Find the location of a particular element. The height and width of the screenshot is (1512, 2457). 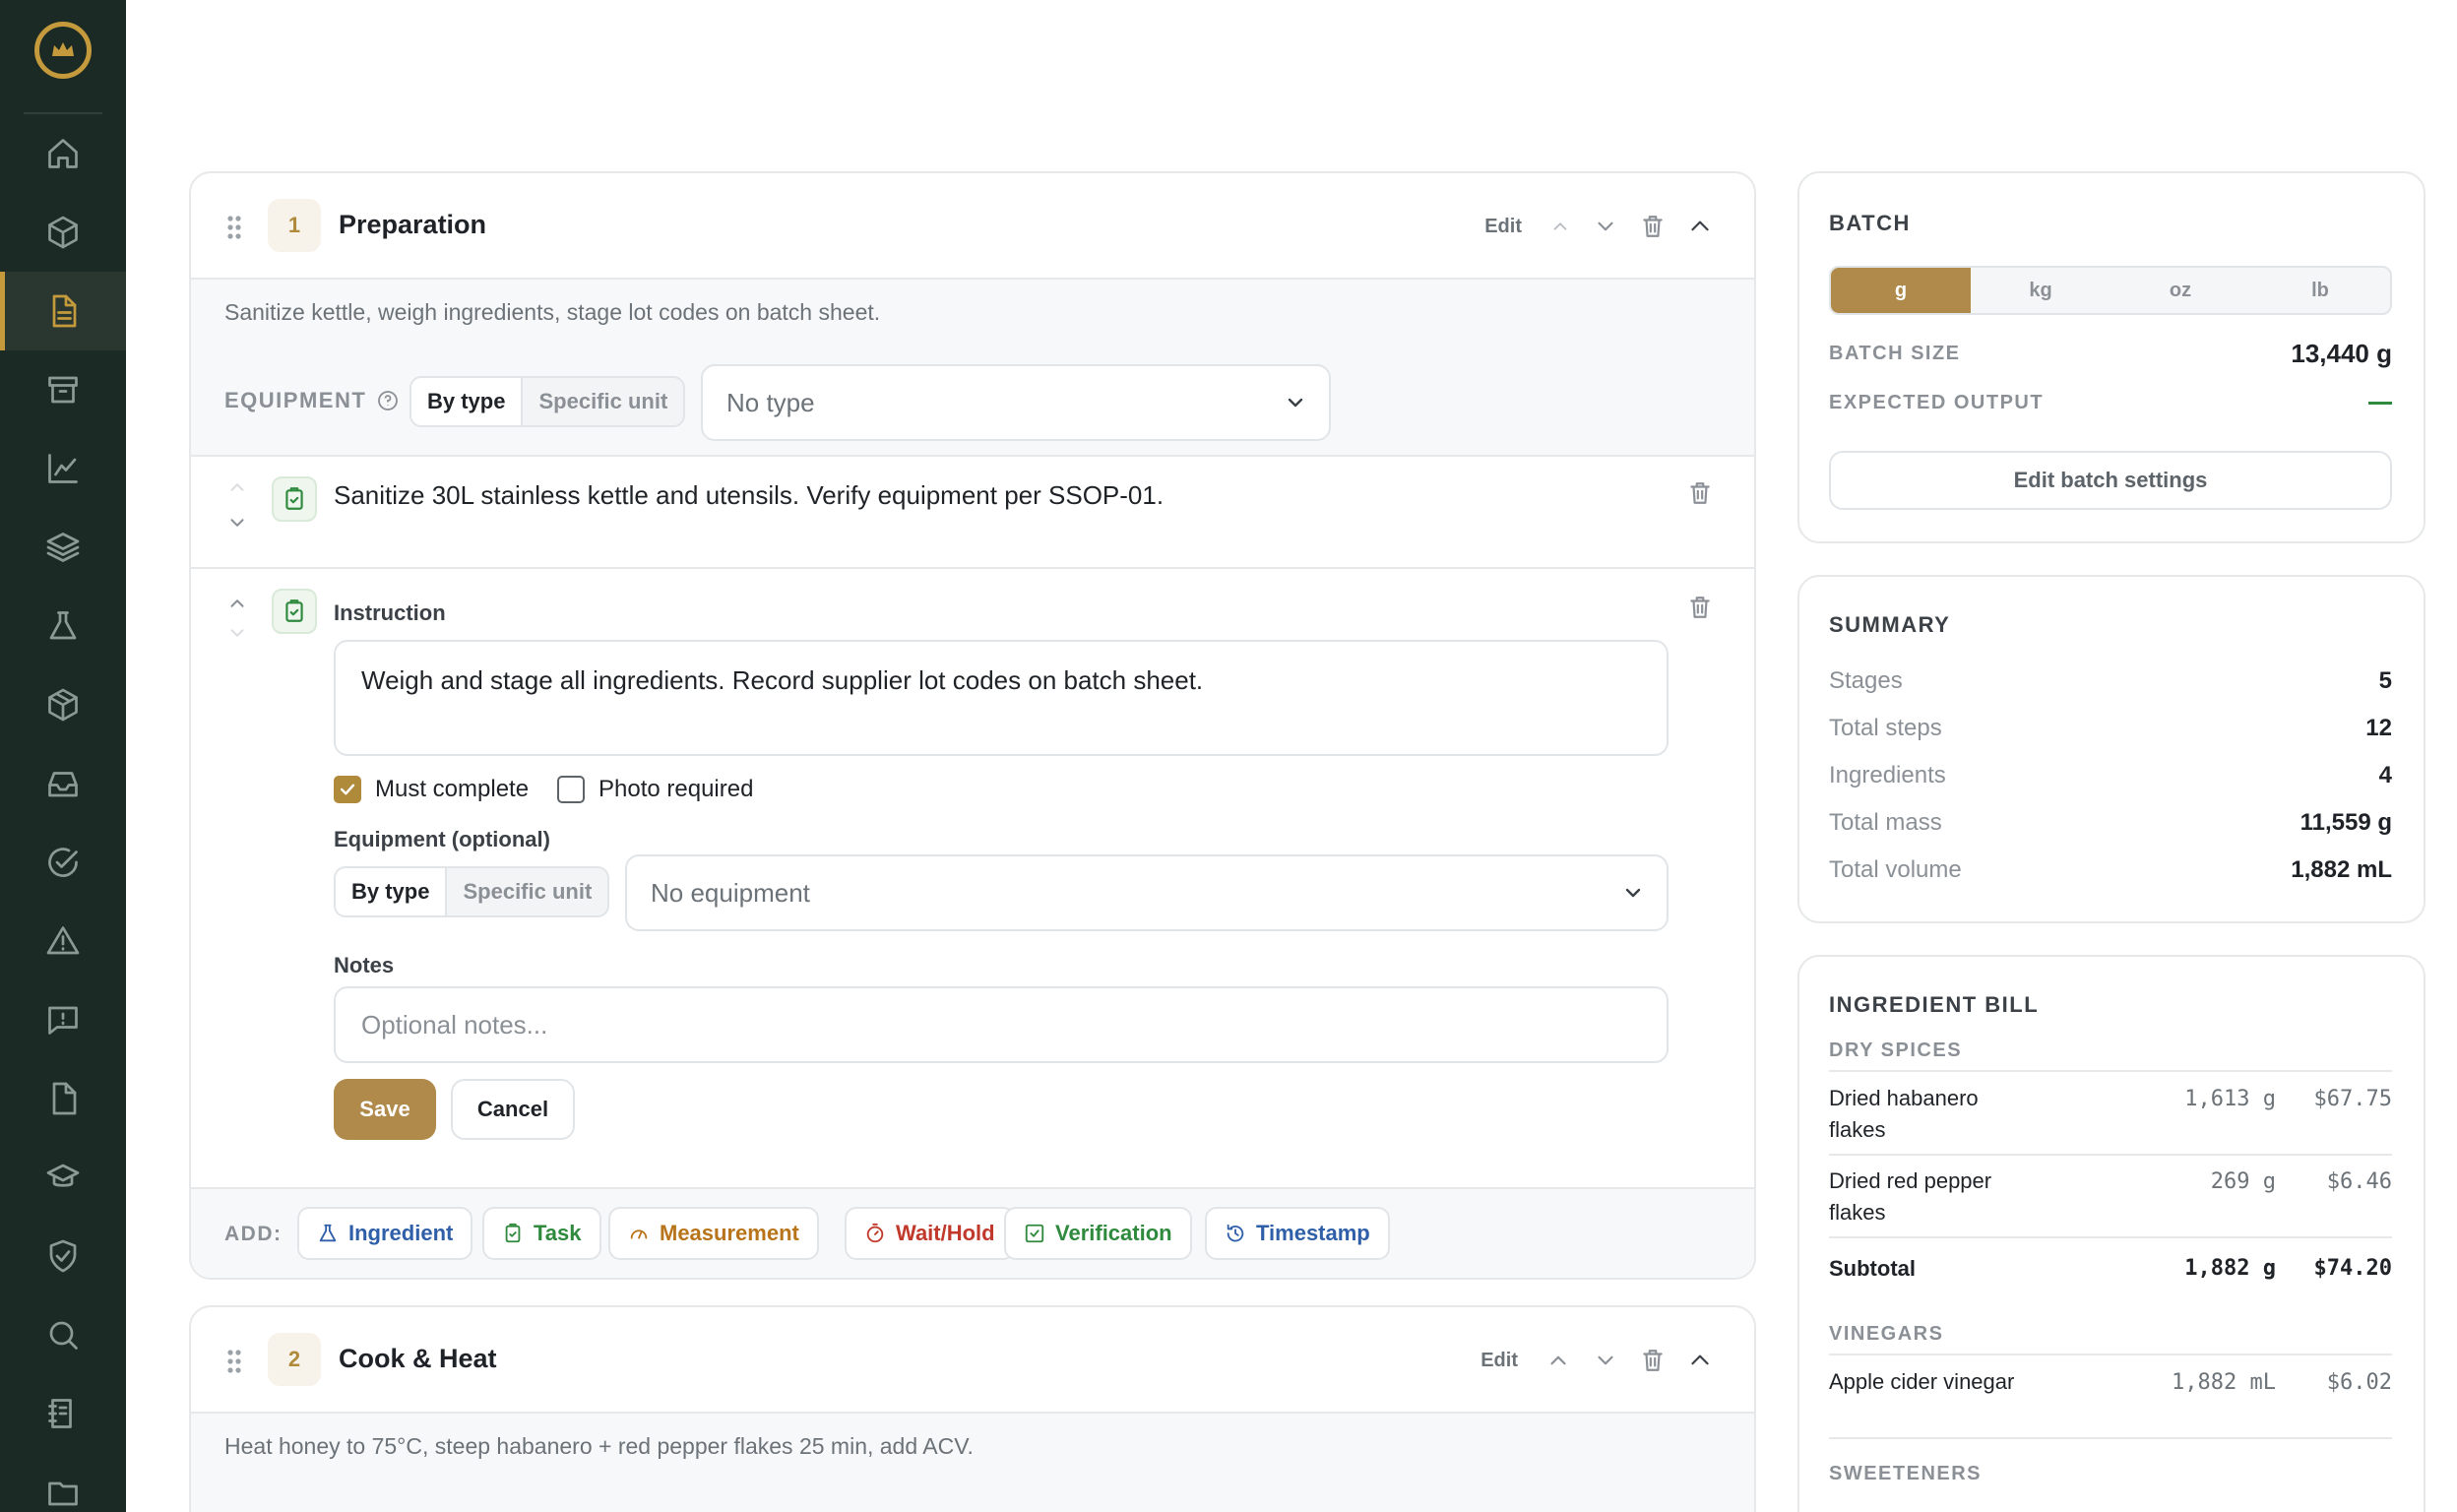

add-measurement-button: Measurement is located at coordinates (713, 1233).